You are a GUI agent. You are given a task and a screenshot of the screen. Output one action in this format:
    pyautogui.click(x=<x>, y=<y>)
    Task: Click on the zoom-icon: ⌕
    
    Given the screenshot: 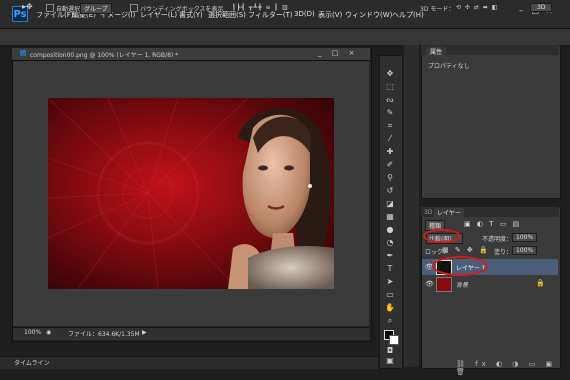 What is the action you would take?
    pyautogui.click(x=390, y=321)
    